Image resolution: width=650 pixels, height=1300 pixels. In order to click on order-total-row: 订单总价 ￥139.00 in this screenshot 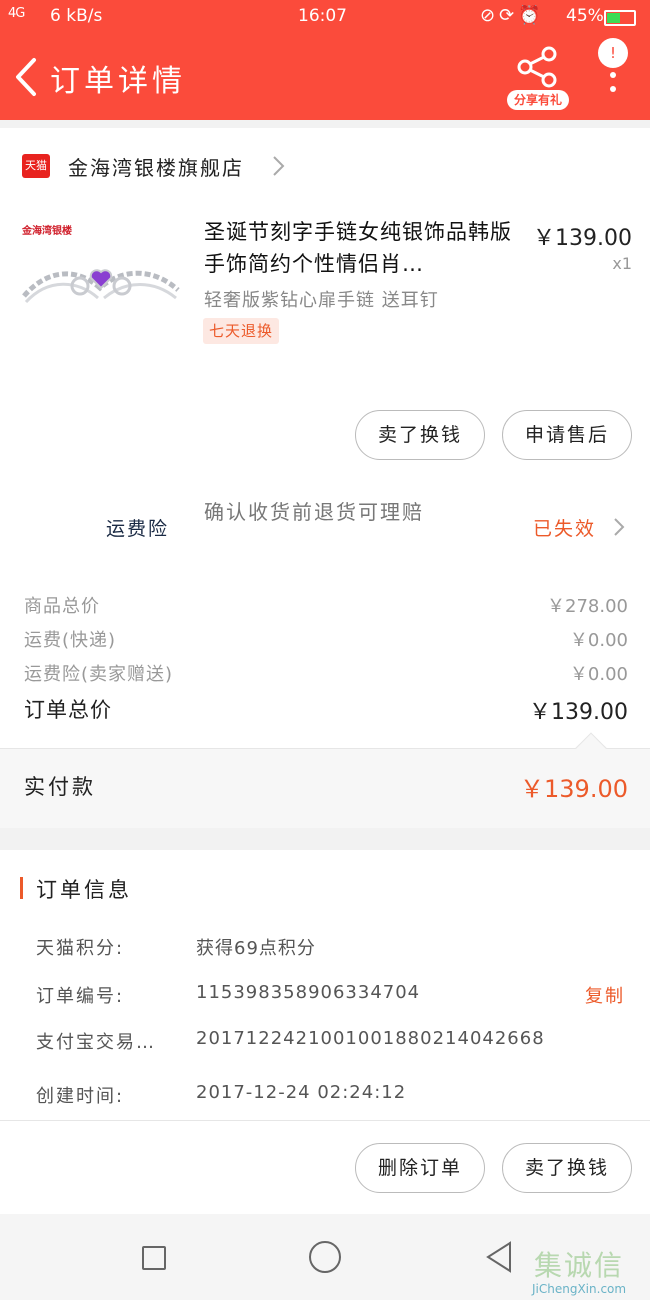, I will do `click(325, 709)`.